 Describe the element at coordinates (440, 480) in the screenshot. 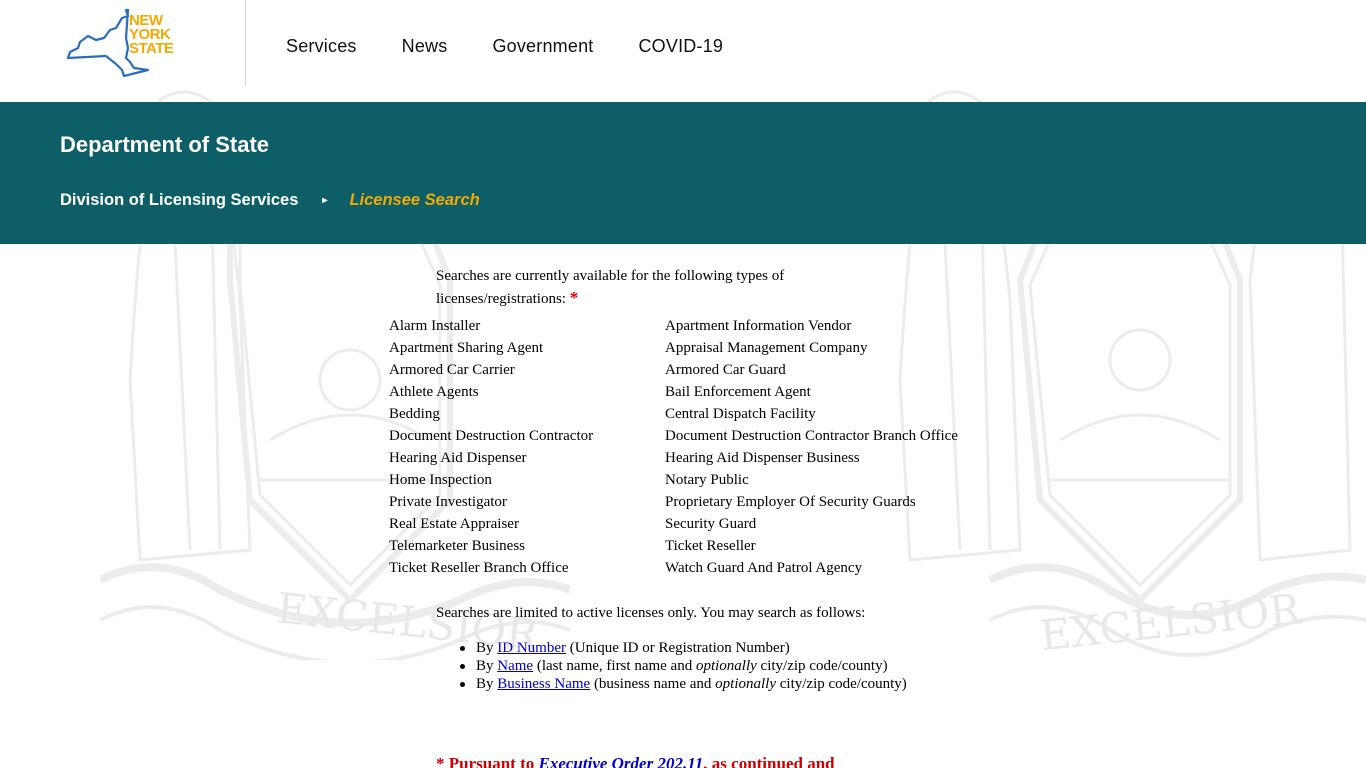

I see `license-type-item: Home Inspection` at that location.